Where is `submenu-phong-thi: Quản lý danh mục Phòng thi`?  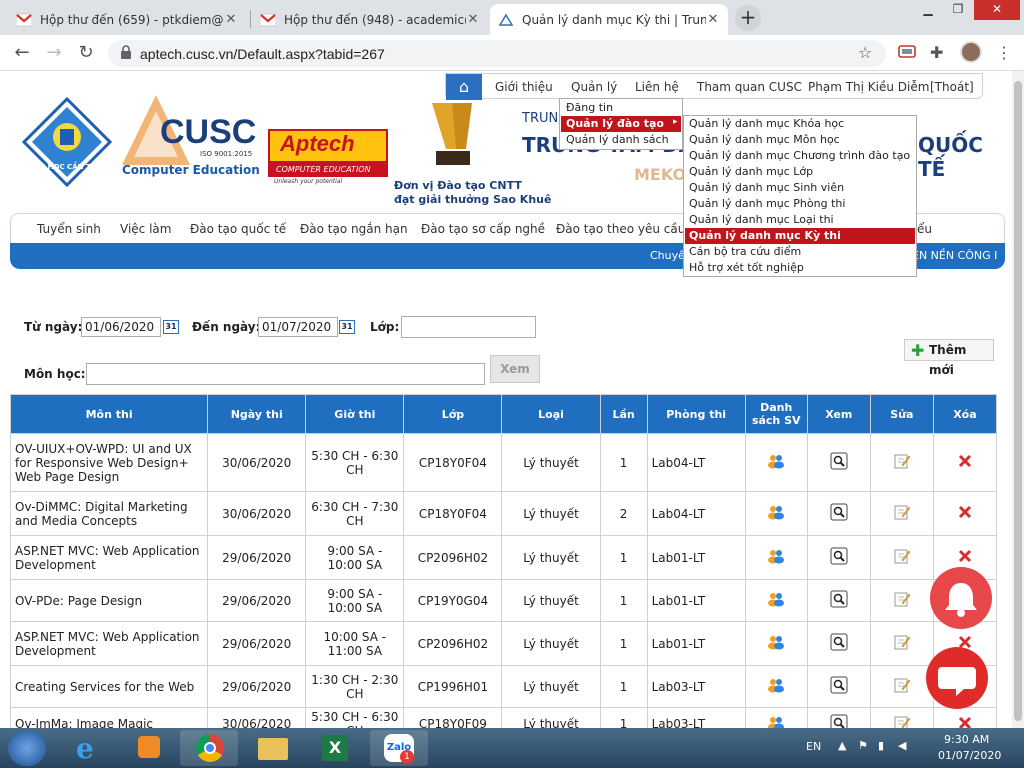 submenu-phong-thi: Quản lý danh mục Phòng thi is located at coordinates (767, 204).